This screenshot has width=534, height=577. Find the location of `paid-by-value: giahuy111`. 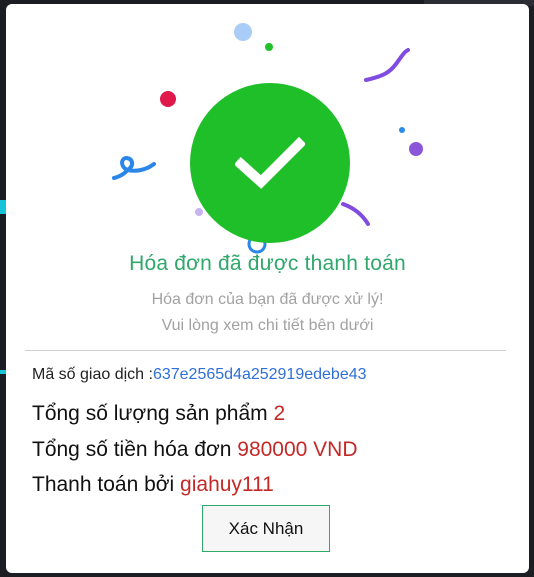

paid-by-value: giahuy111 is located at coordinates (227, 484).